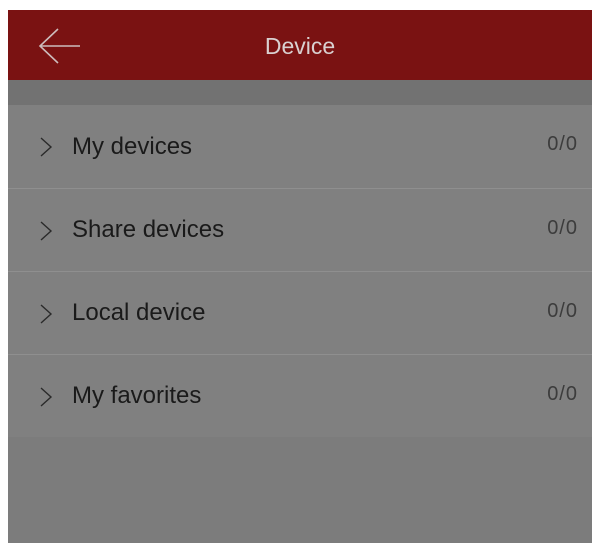  I want to click on list-item-label: My devices, so click(132, 146).